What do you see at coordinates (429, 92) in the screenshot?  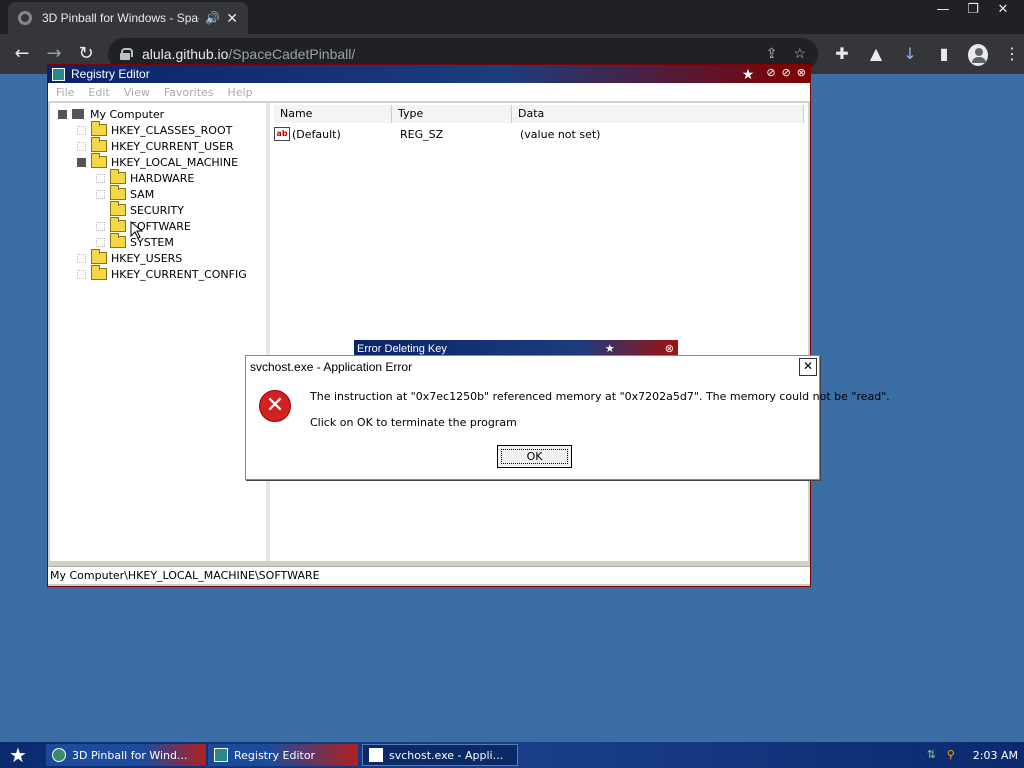 I see `regedit-menubar: File Edit View Favorites Help` at bounding box center [429, 92].